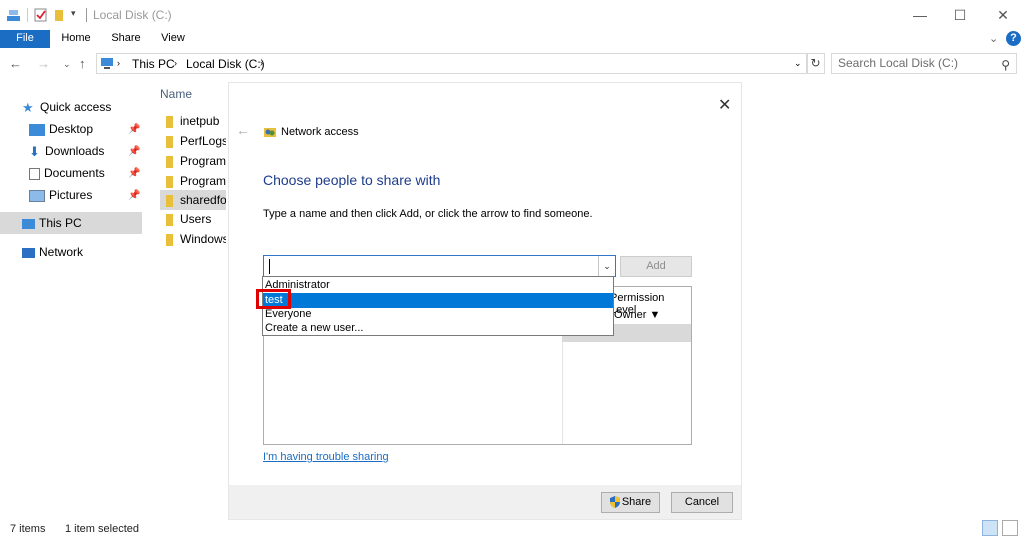 The height and width of the screenshot is (538, 1024). What do you see at coordinates (71, 195) in the screenshot?
I see `sidebar-item-label: Pictures` at bounding box center [71, 195].